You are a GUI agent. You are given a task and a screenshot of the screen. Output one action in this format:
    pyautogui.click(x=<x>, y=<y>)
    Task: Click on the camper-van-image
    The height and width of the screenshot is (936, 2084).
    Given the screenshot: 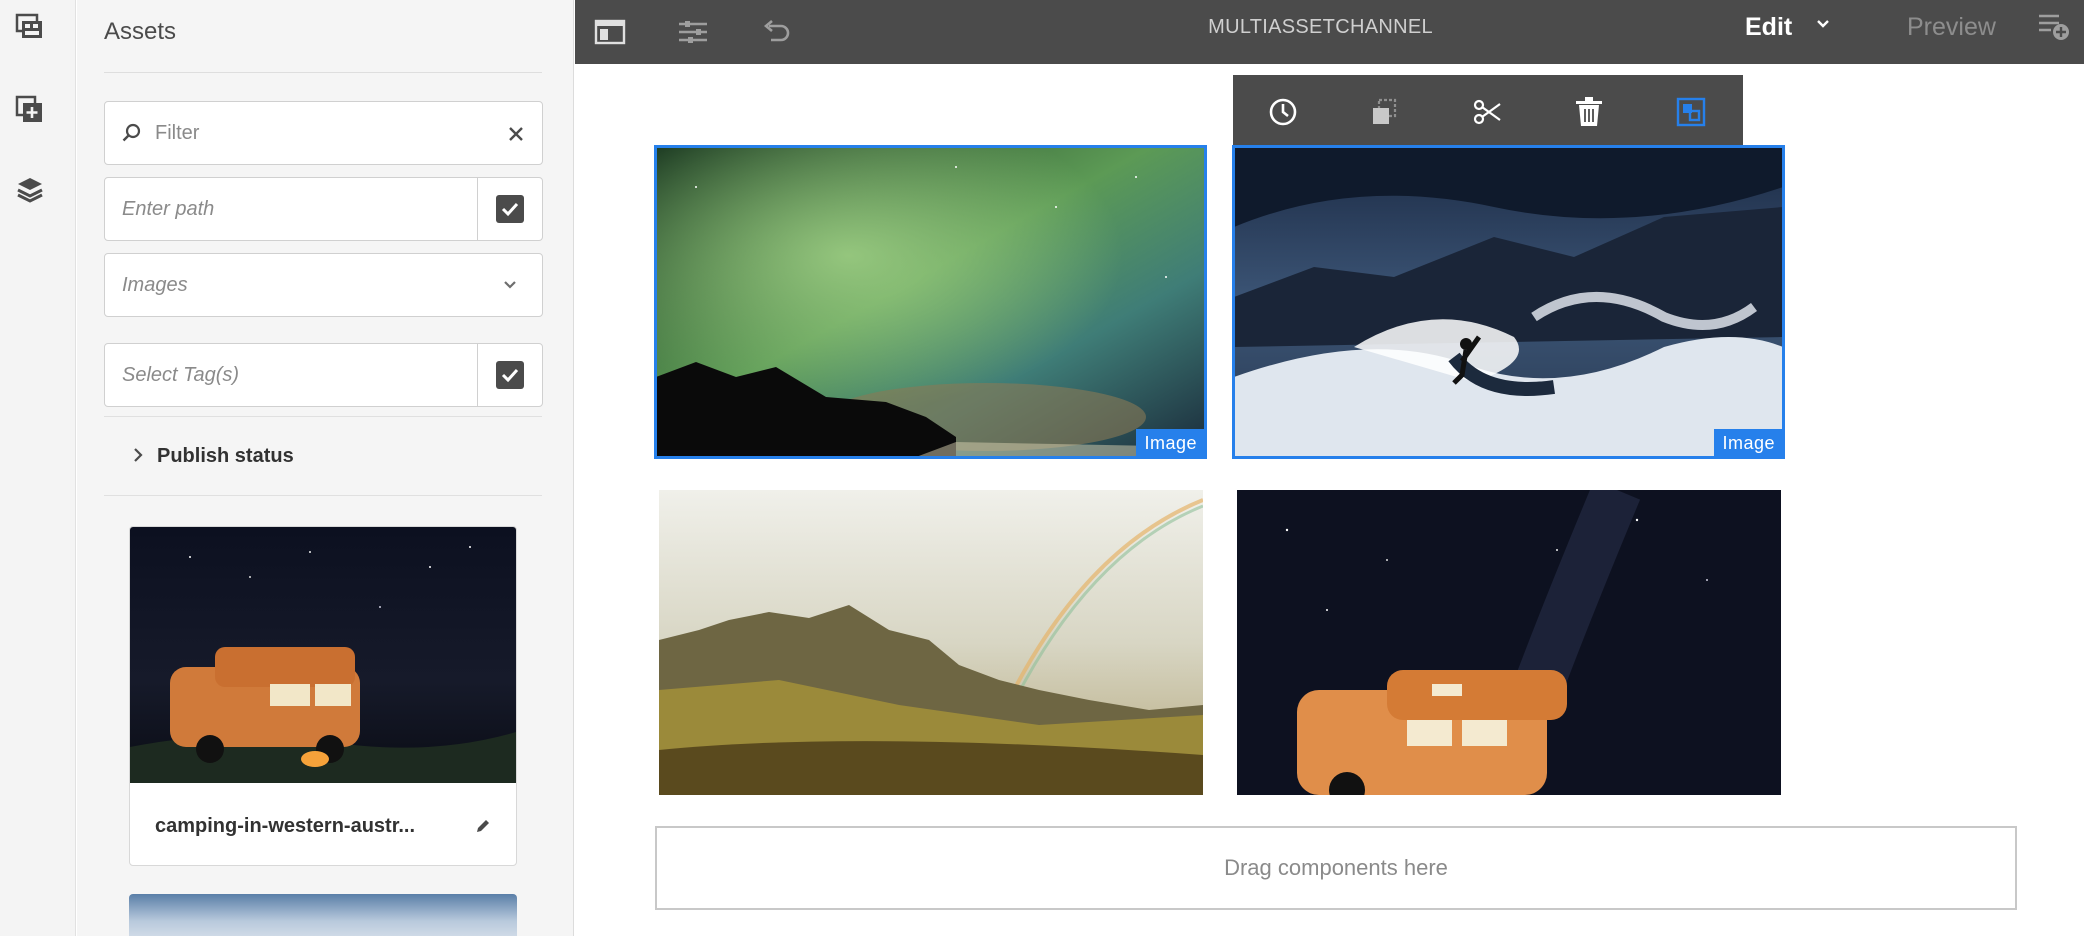 What is the action you would take?
    pyautogui.click(x=1509, y=642)
    